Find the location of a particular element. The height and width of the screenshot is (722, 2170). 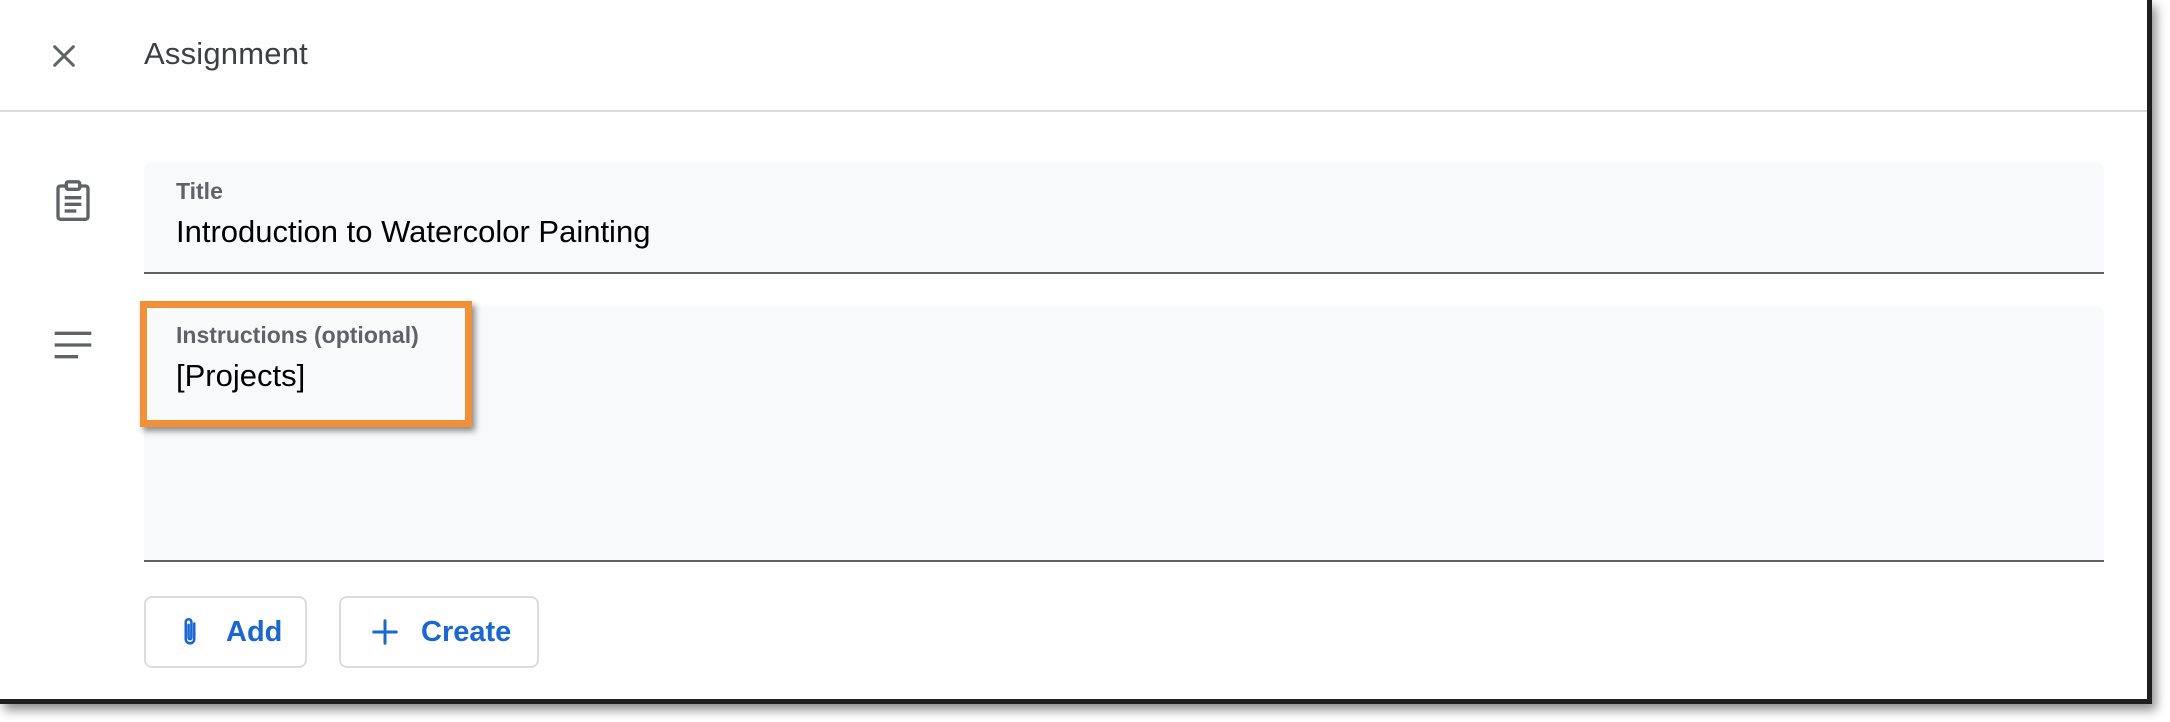

title-field-label: Title is located at coordinates (199, 191).